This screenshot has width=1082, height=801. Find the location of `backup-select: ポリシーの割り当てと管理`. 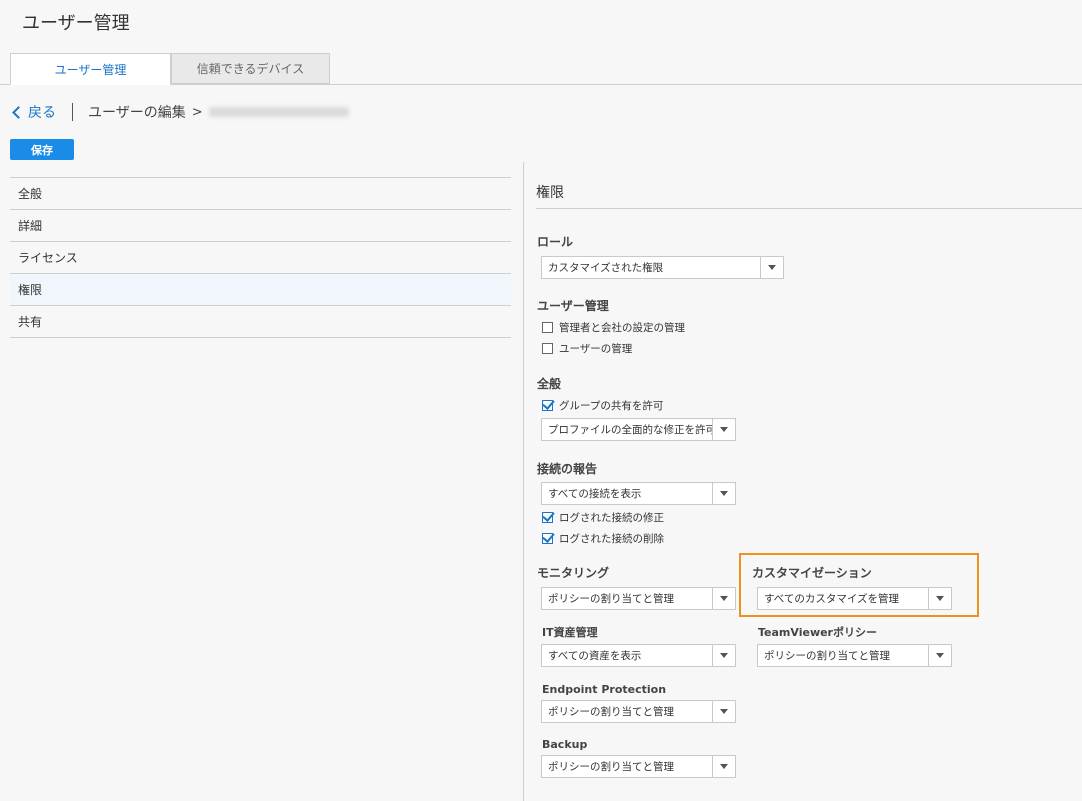

backup-select: ポリシーの割り当てと管理 is located at coordinates (638, 766).